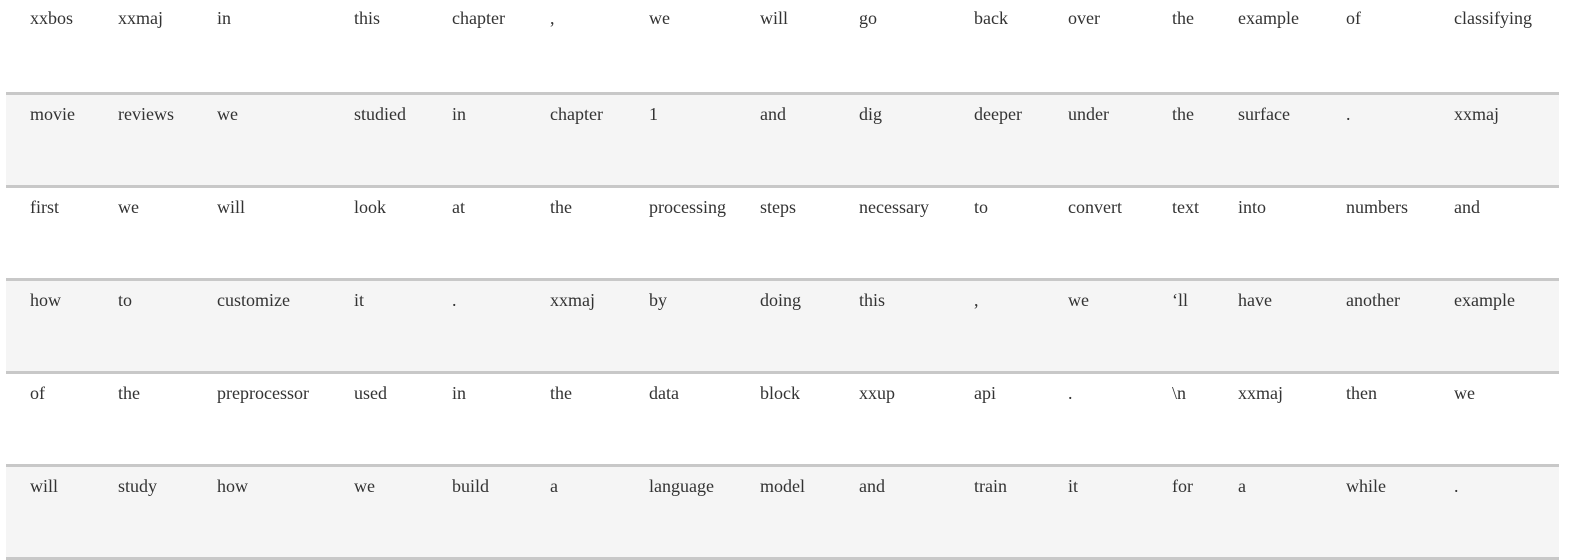  Describe the element at coordinates (781, 299) in the screenshot. I see `token-cell: doing` at that location.